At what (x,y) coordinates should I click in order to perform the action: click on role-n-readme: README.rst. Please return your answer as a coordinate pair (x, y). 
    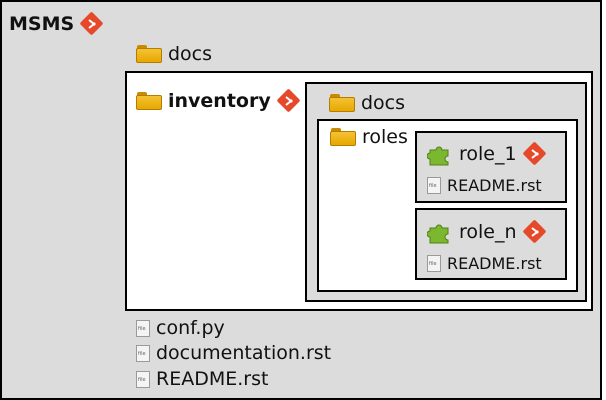
    Looking at the image, I should click on (484, 263).